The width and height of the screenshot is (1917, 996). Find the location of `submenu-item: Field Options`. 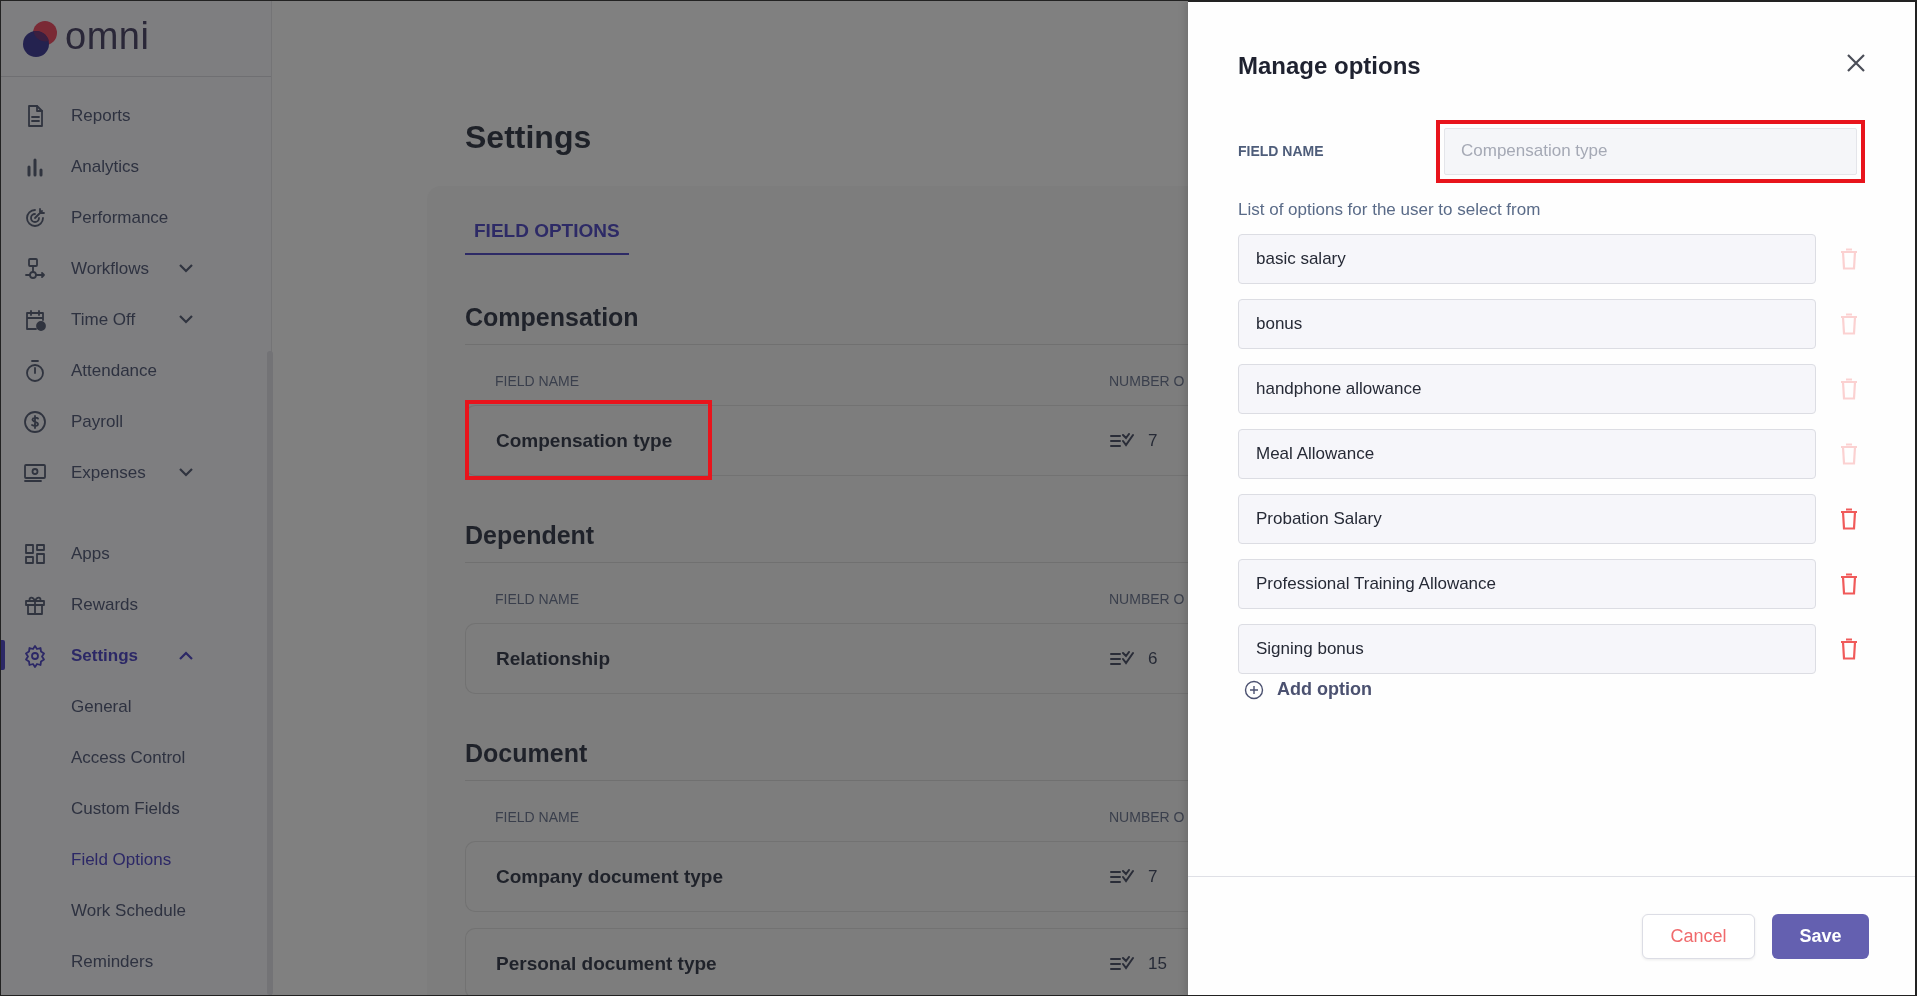

submenu-item: Field Options is located at coordinates (86, 859).